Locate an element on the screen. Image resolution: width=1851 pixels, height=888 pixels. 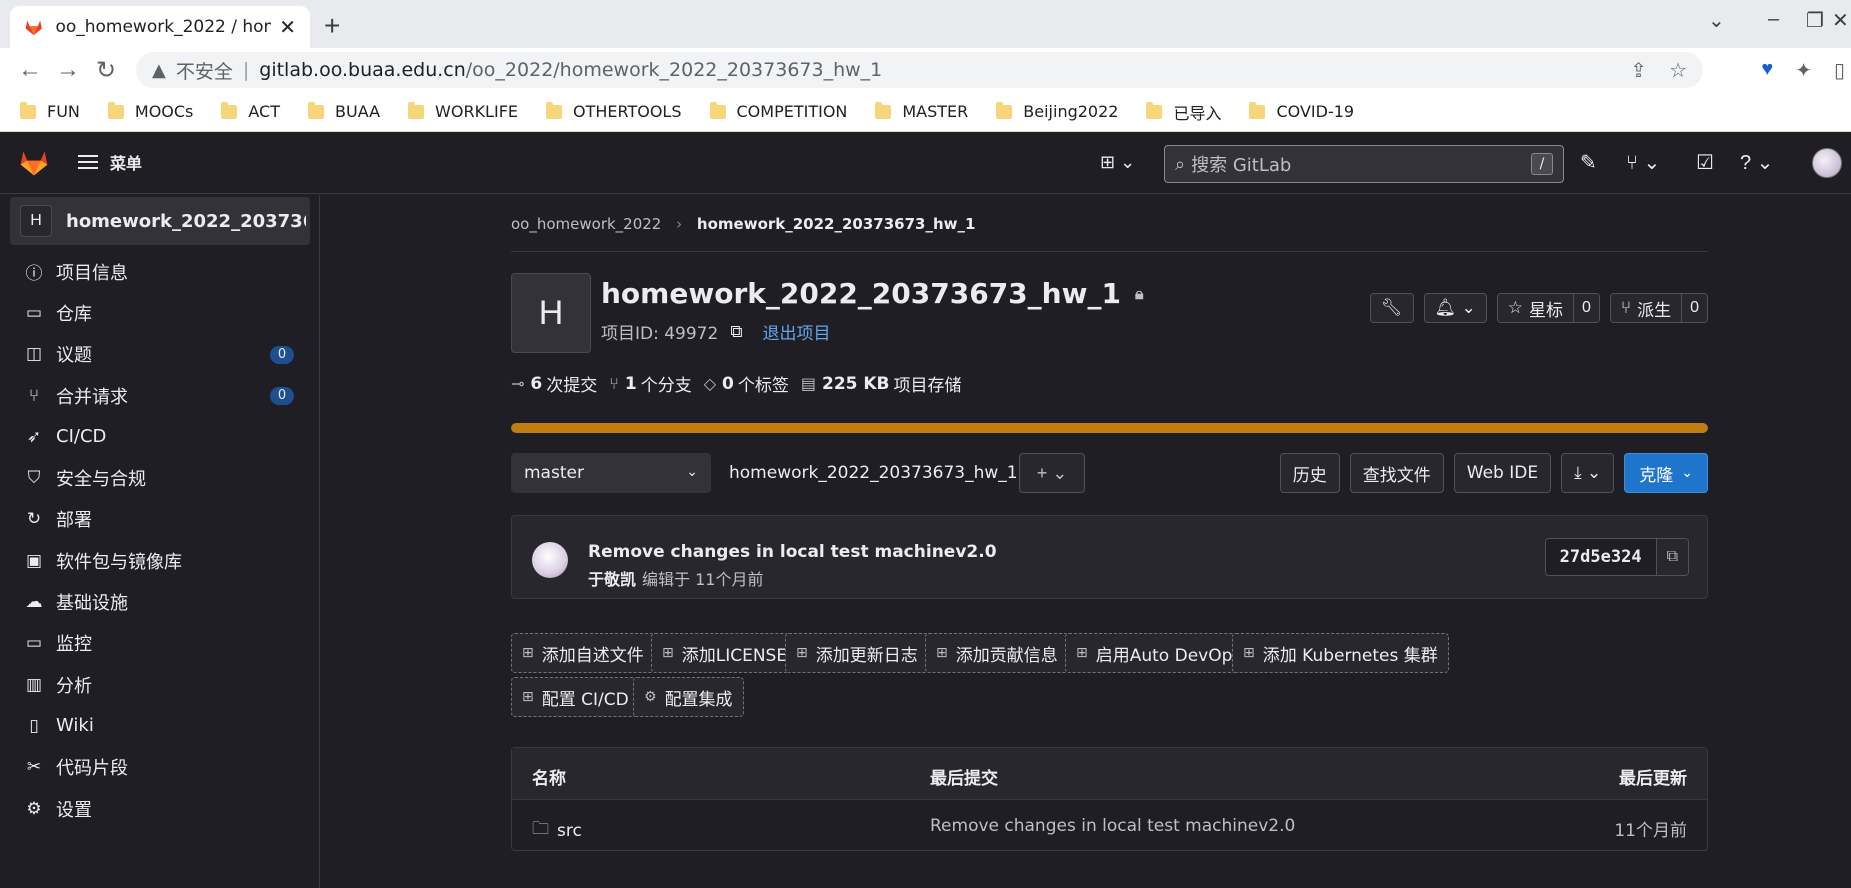
bookmark-folder: WORKLIFE is located at coordinates (463, 111).